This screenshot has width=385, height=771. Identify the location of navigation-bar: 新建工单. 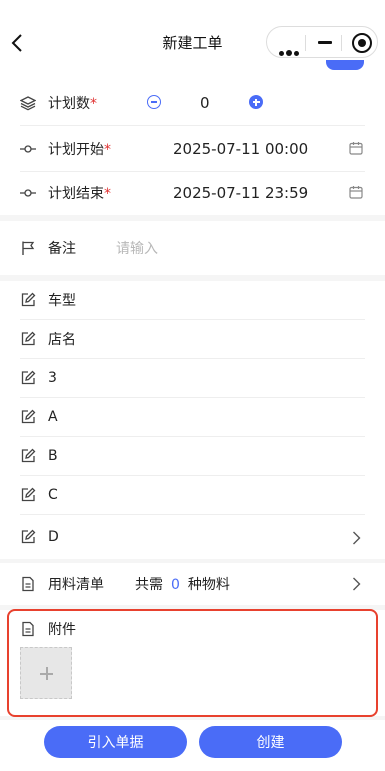
(192, 41).